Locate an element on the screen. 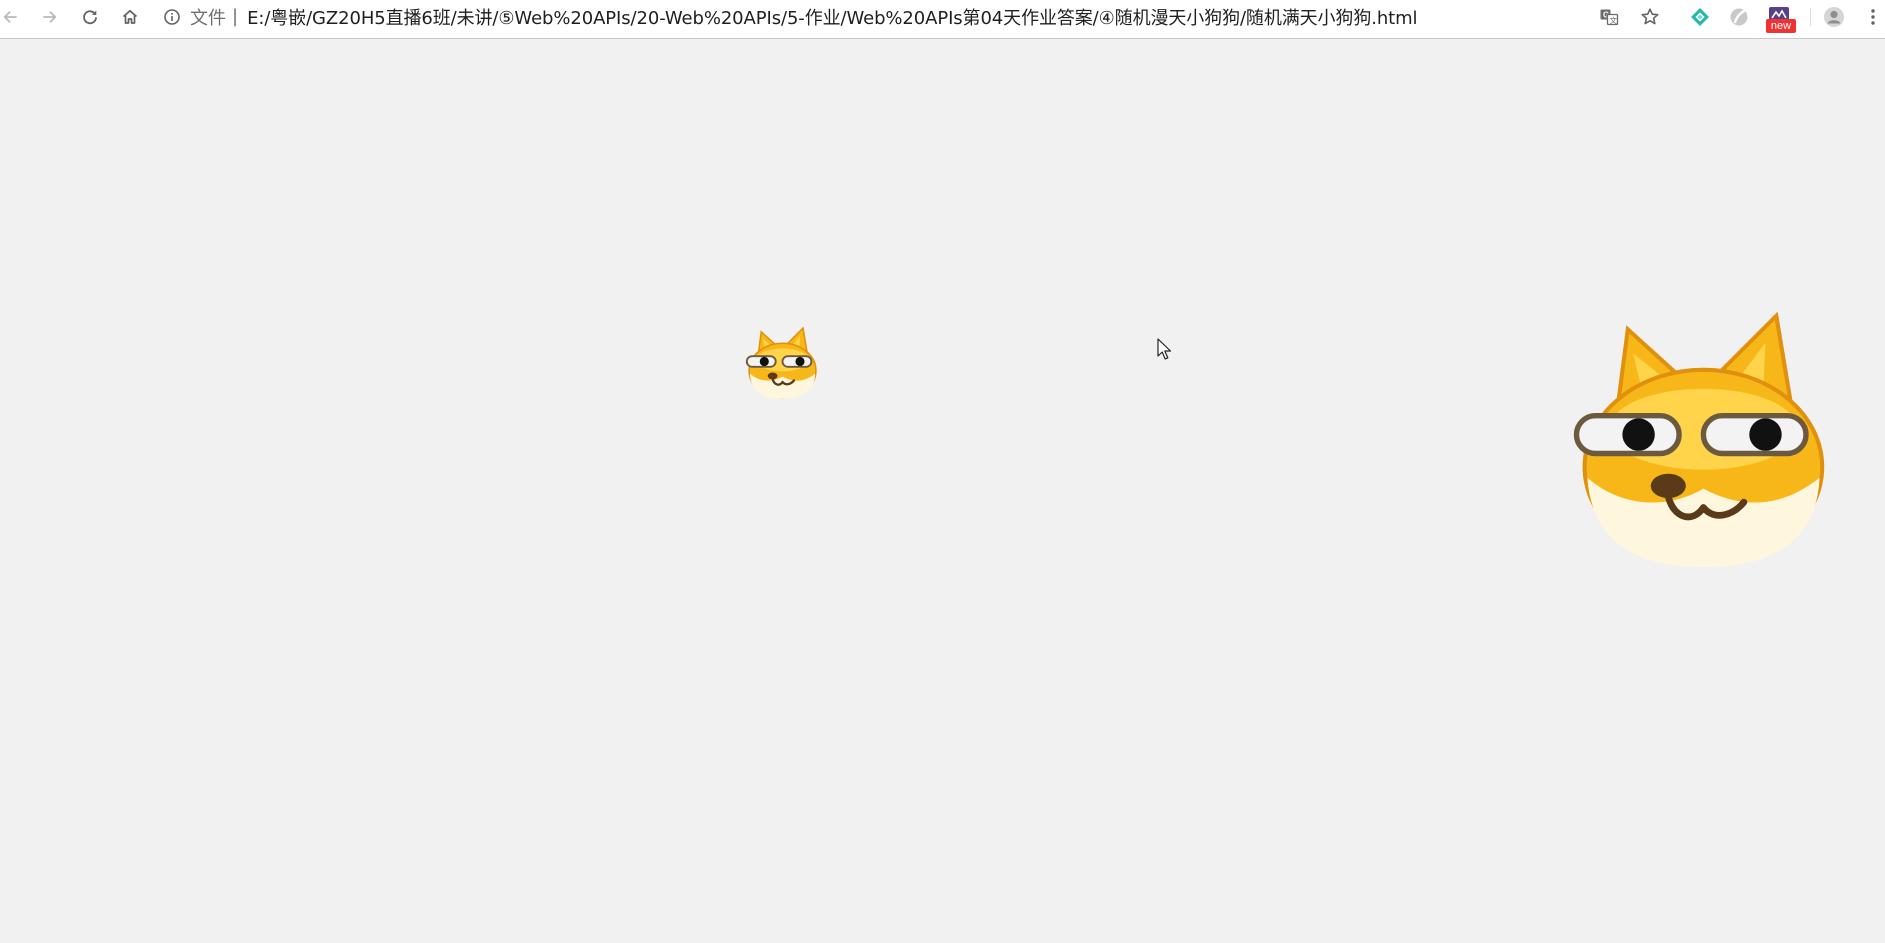 The height and width of the screenshot is (943, 1885). forward-button is located at coordinates (50, 17).